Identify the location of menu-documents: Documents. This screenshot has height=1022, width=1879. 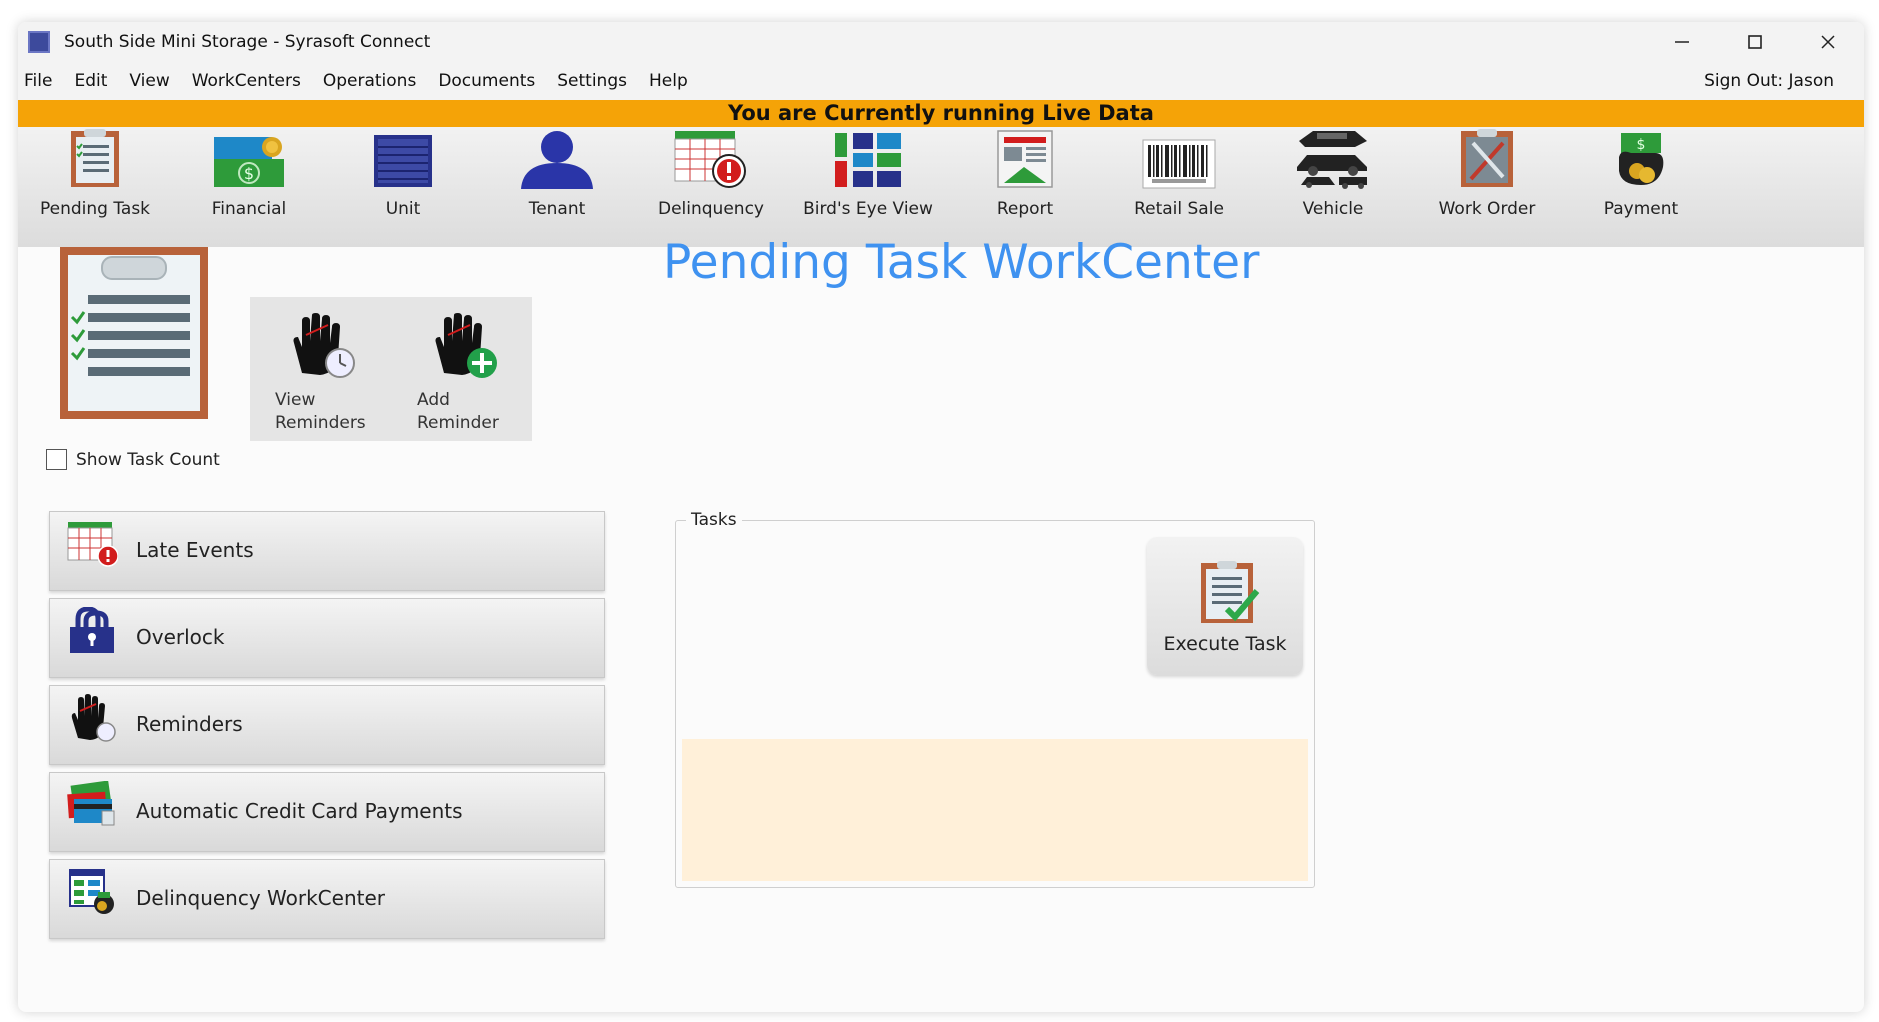
(486, 81).